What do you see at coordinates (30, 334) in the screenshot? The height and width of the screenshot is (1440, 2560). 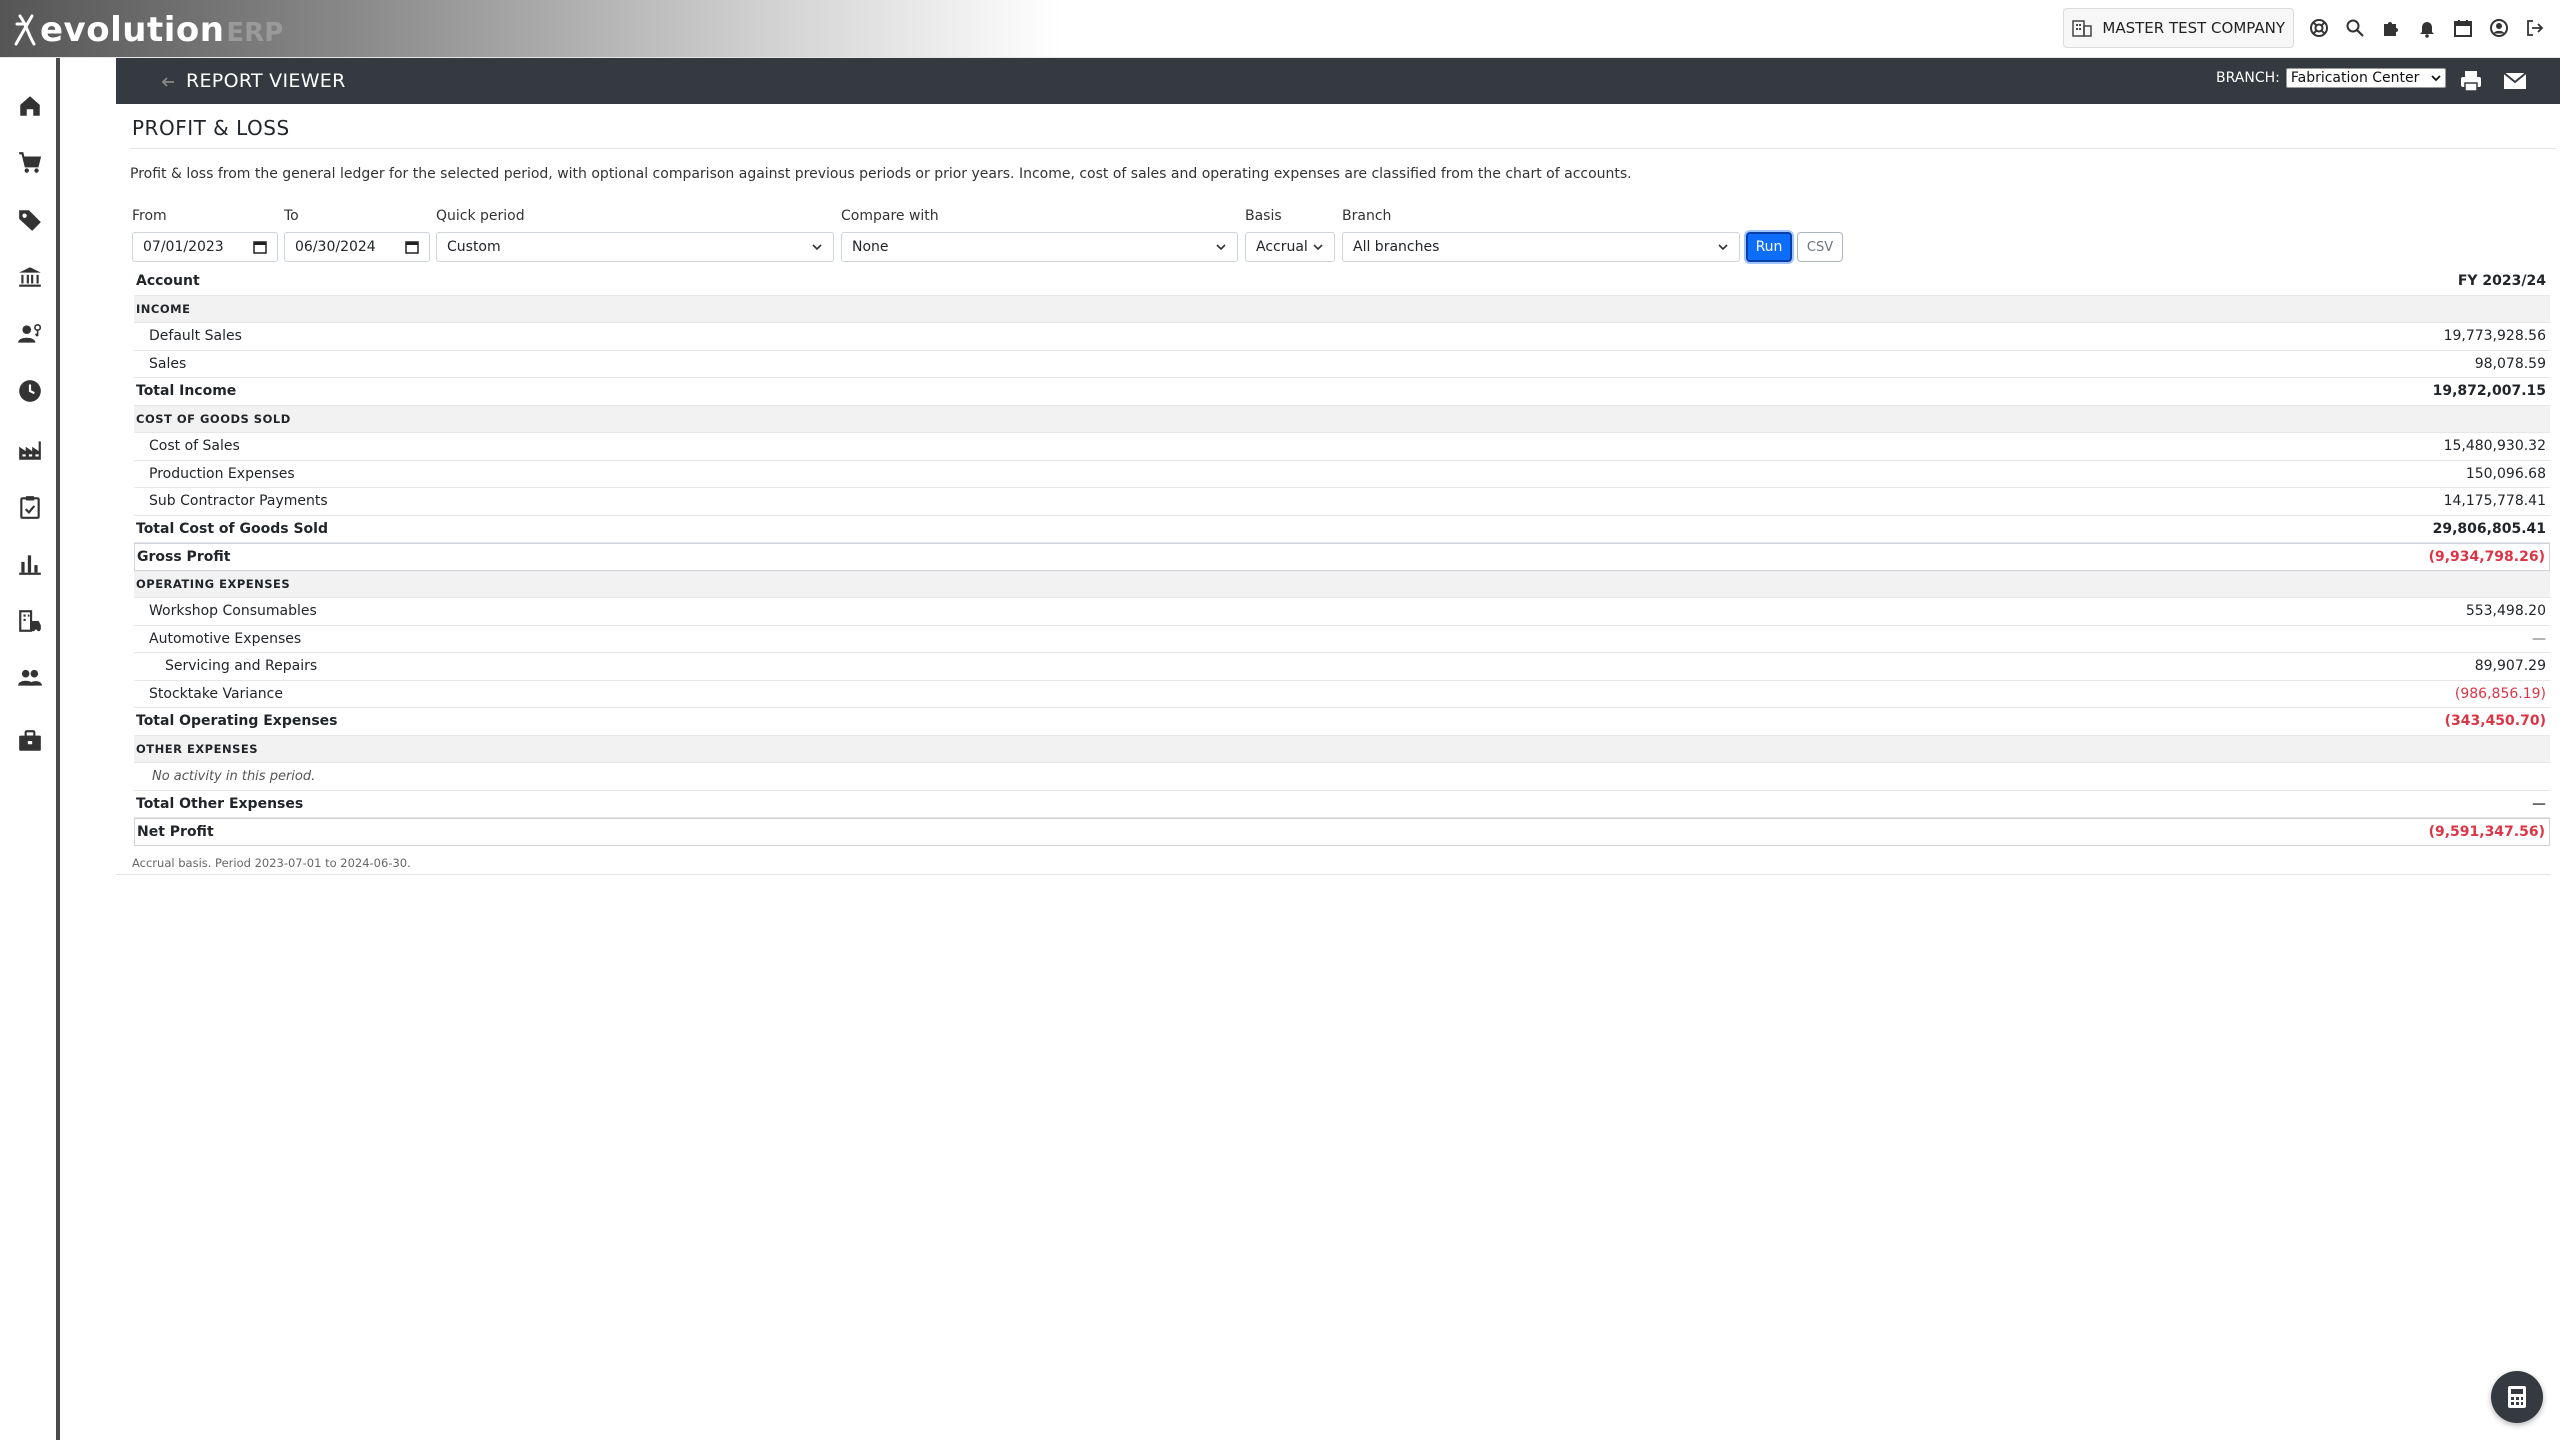 I see `user-settings-icon` at bounding box center [30, 334].